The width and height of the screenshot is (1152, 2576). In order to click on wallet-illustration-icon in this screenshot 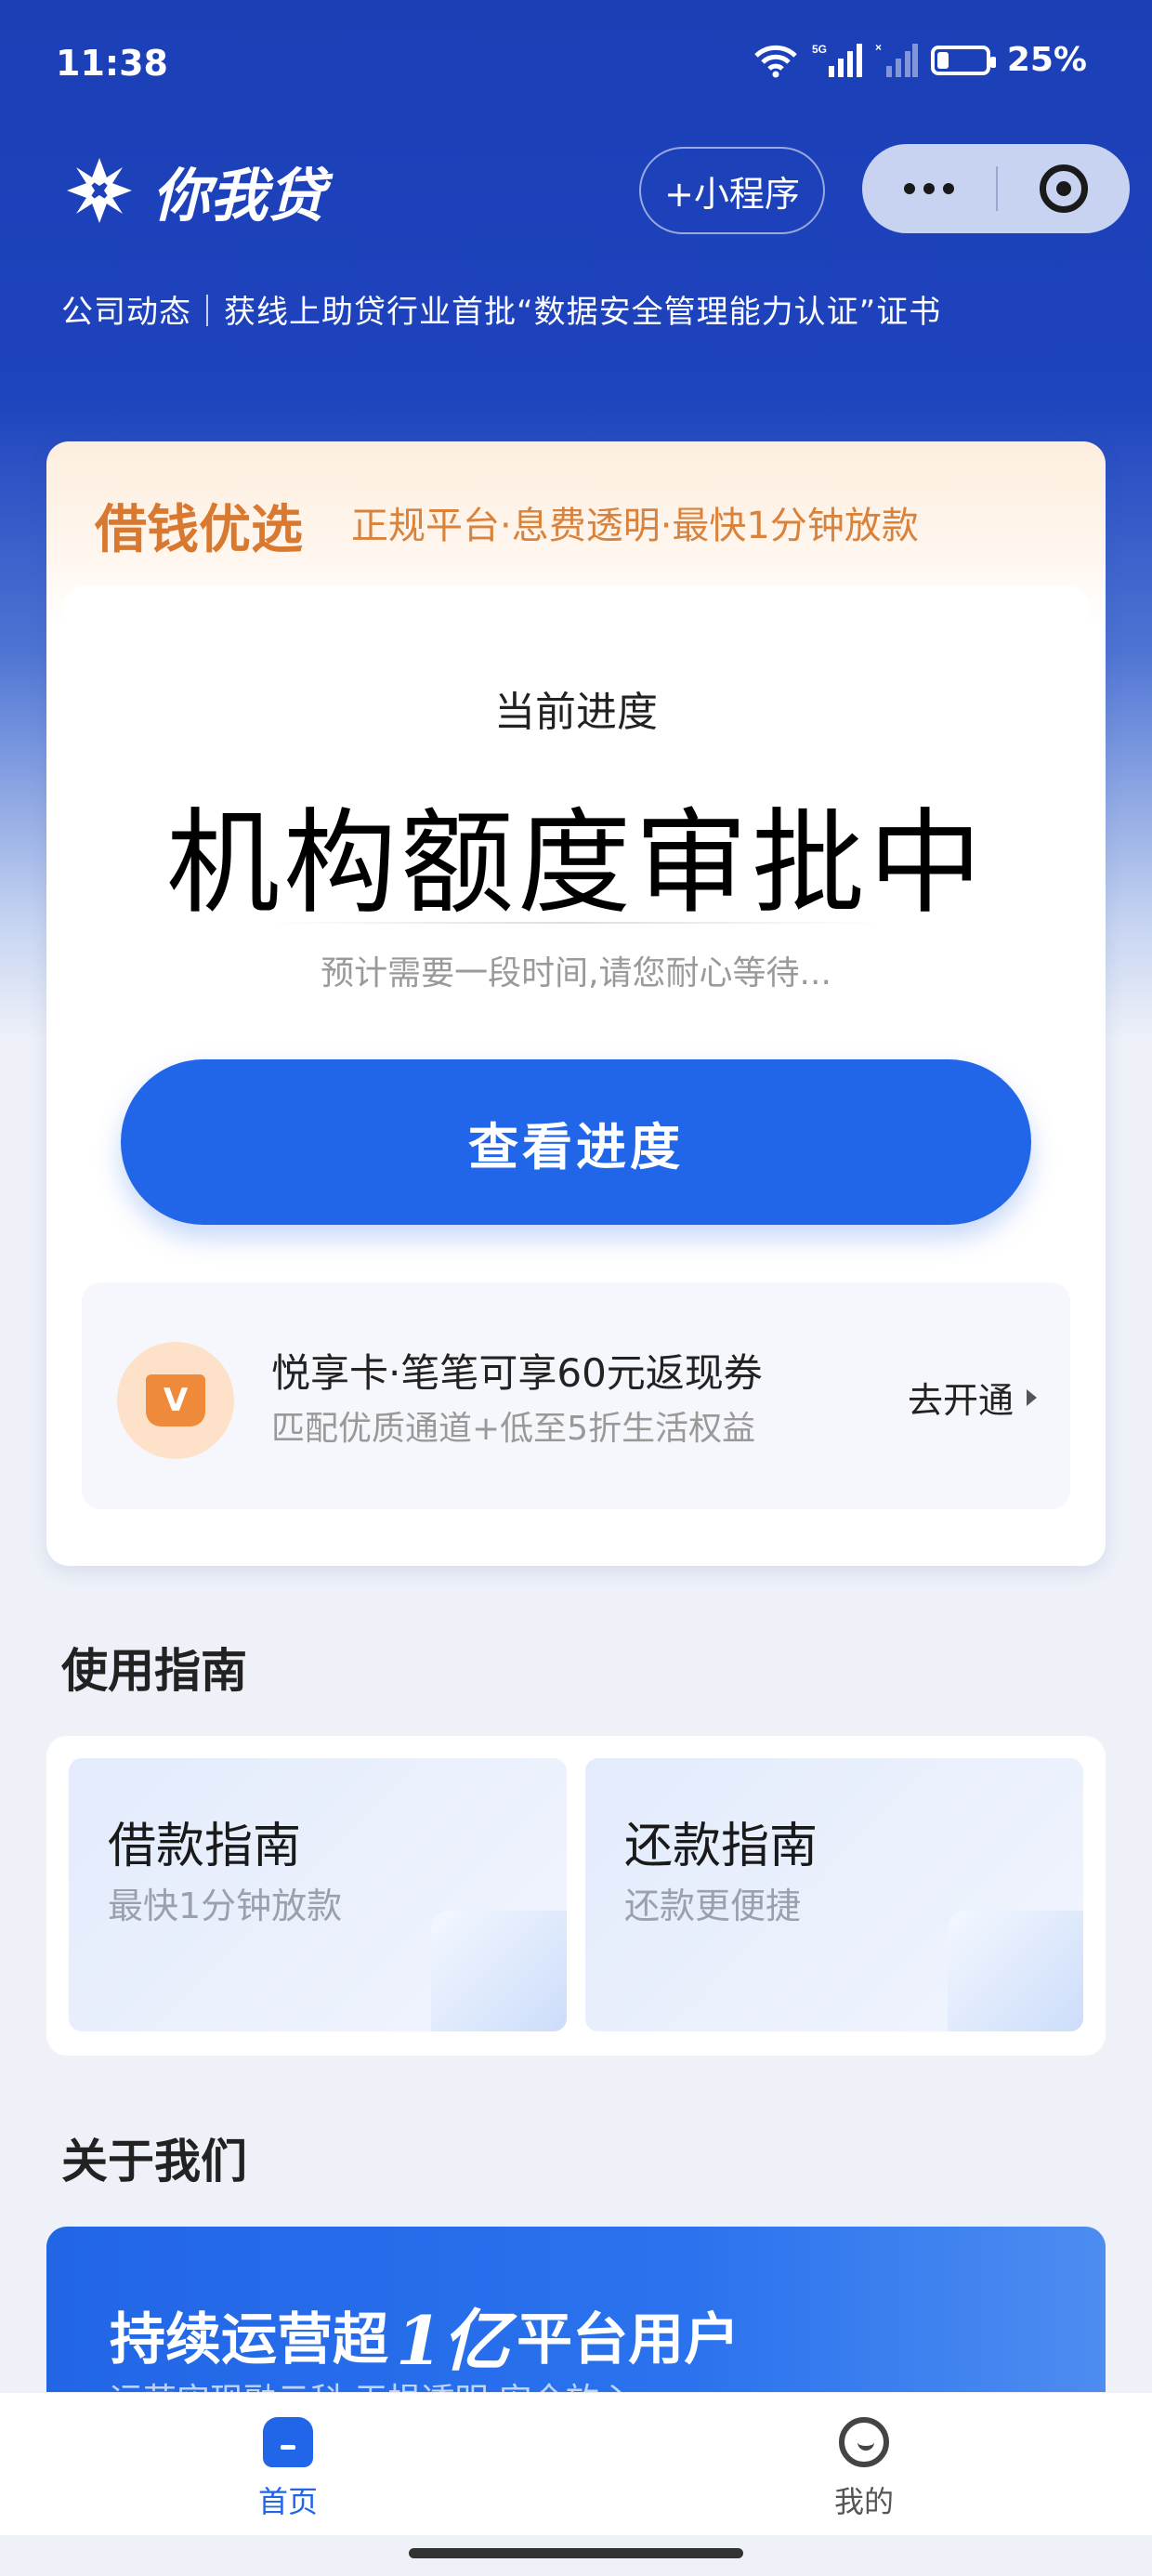, I will do `click(1015, 1971)`.